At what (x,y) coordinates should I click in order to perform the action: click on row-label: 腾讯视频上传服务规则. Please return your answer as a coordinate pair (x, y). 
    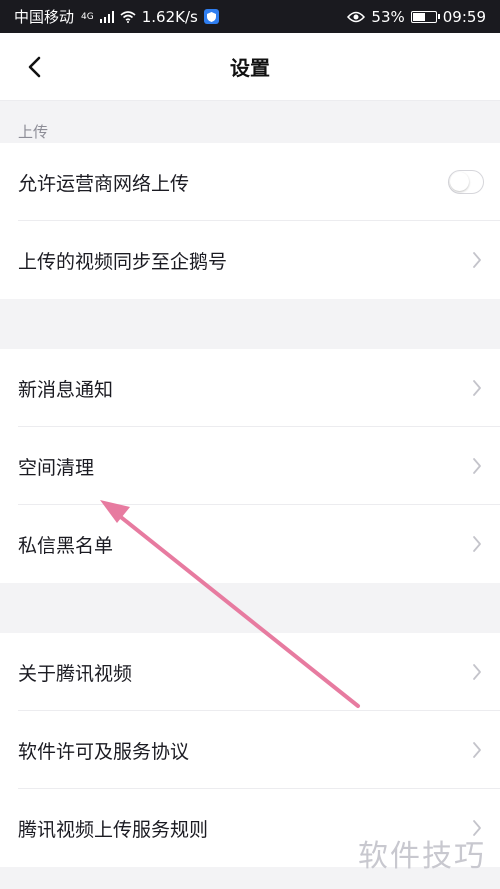
    Looking at the image, I should click on (113, 829).